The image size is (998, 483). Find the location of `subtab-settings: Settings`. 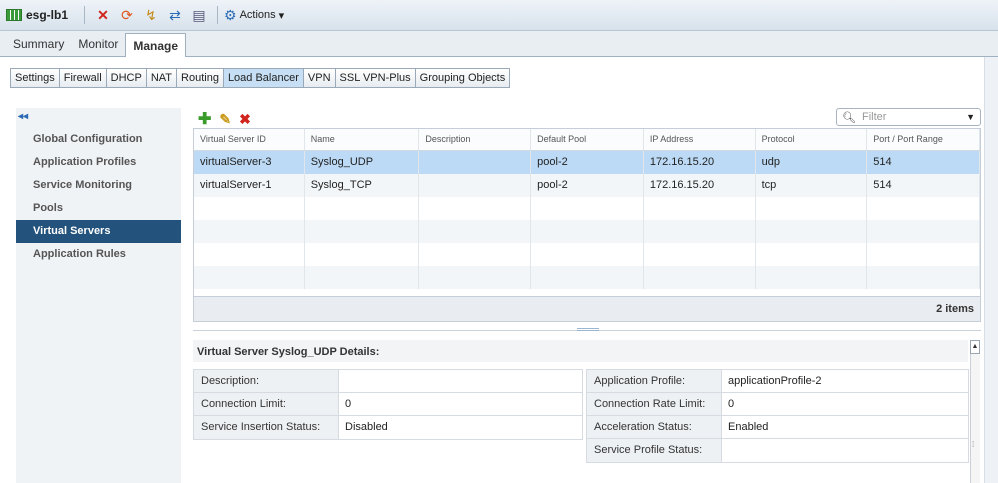

subtab-settings: Settings is located at coordinates (35, 78).